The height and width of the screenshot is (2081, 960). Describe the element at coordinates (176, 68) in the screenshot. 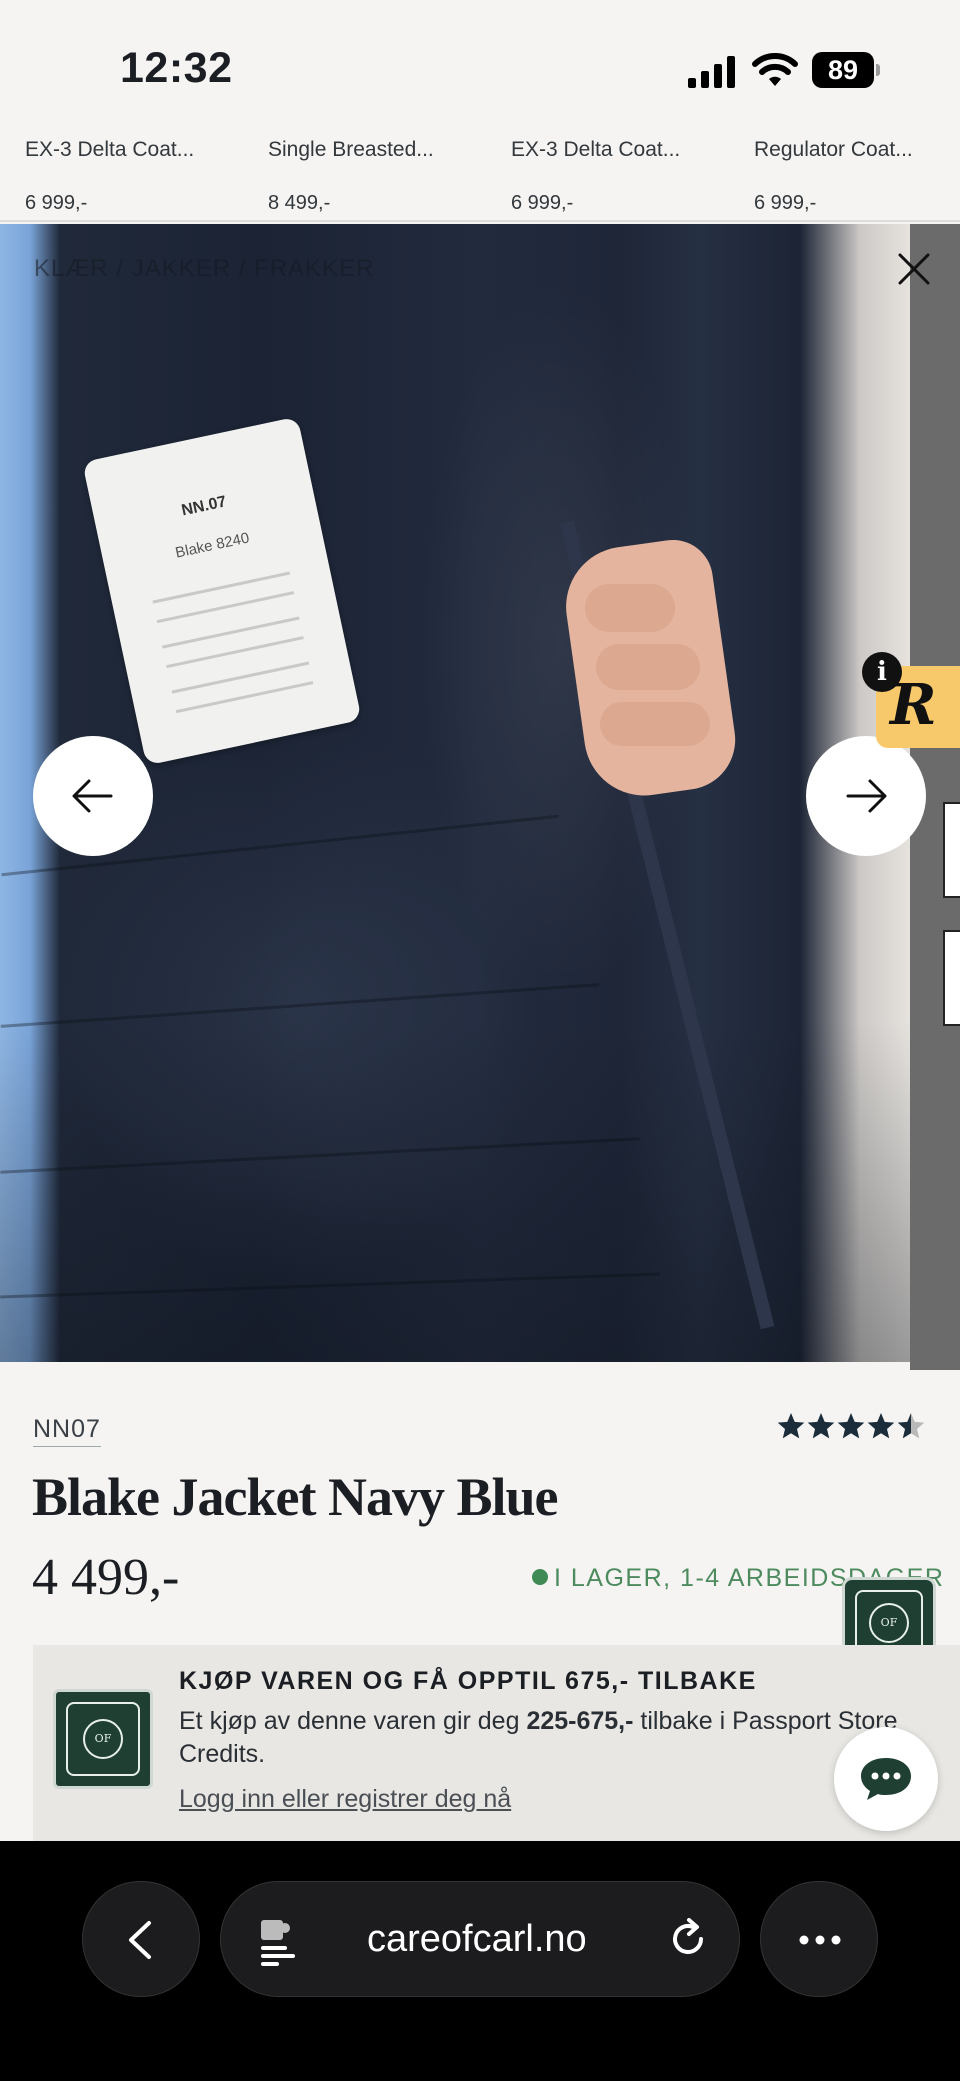

I see `clock: 12:32` at that location.